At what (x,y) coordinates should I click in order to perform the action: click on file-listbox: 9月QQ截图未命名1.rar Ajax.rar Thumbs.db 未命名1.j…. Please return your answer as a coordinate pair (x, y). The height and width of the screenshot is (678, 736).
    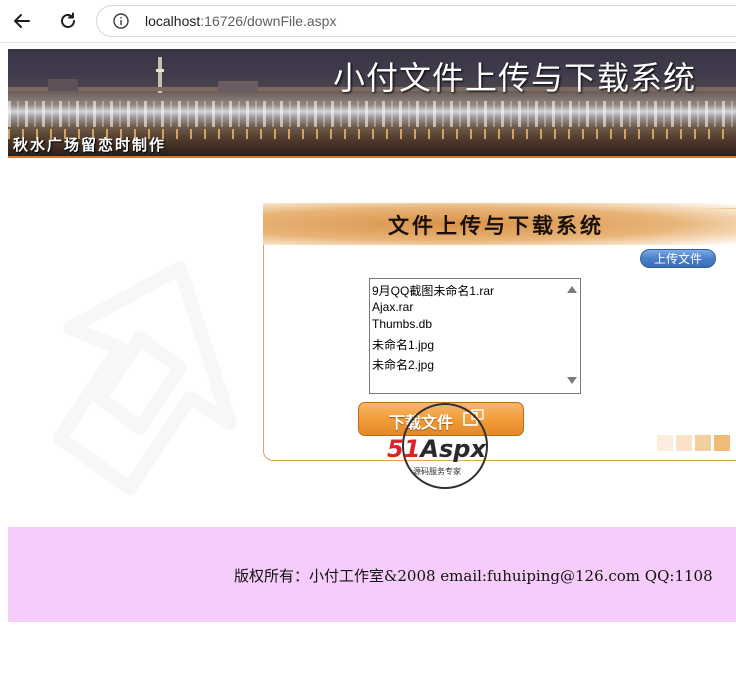
    Looking at the image, I should click on (475, 336).